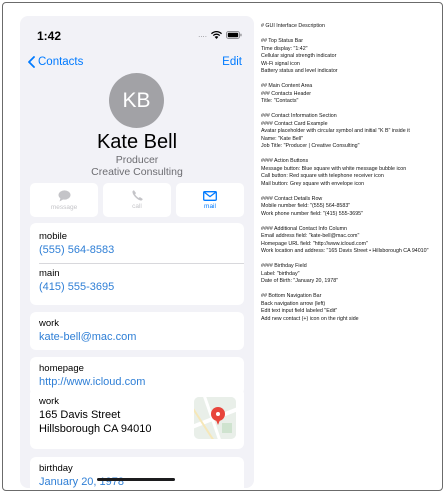 This screenshot has width=445, height=493. Describe the element at coordinates (234, 35) in the screenshot. I see `battery-icon` at that location.